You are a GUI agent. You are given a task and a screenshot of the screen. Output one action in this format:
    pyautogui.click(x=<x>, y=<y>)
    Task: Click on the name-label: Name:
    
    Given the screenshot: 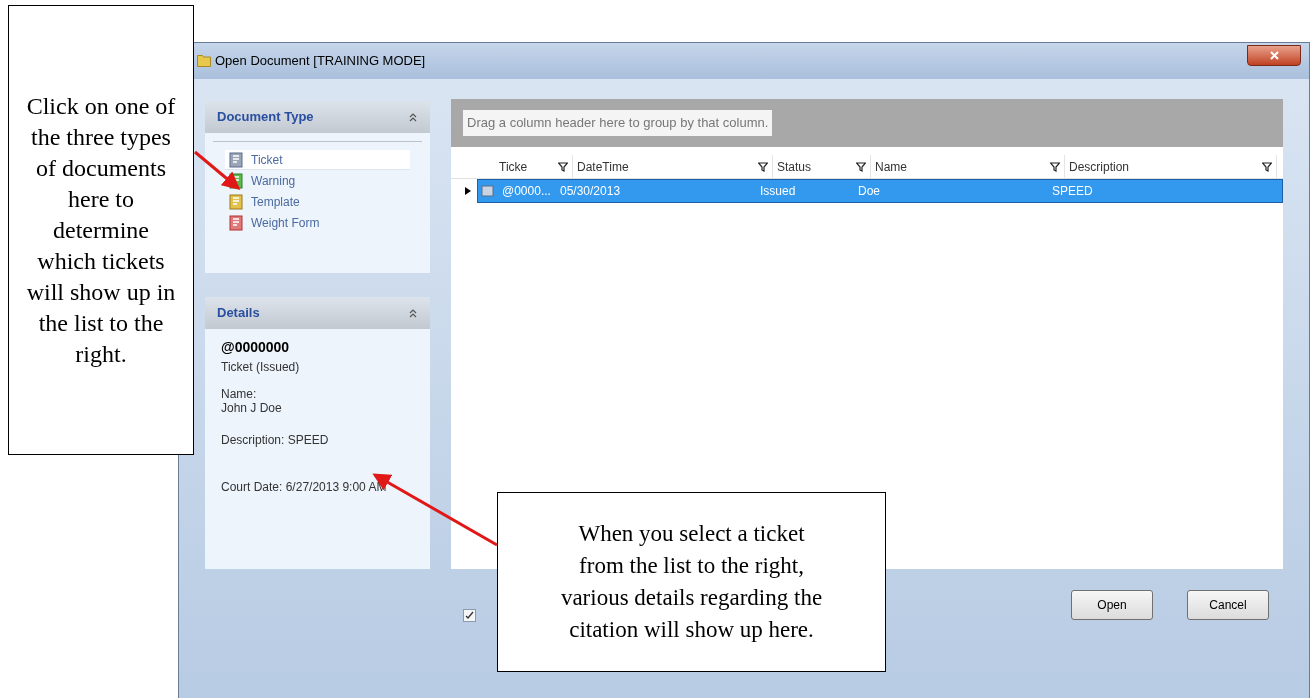 What is the action you would take?
    pyautogui.click(x=239, y=394)
    